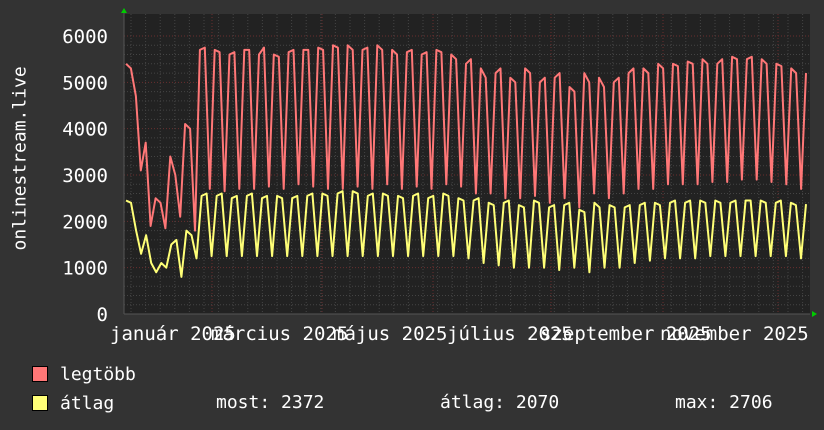  I want to click on y-axis-label: onlinestream.live, so click(20, 158).